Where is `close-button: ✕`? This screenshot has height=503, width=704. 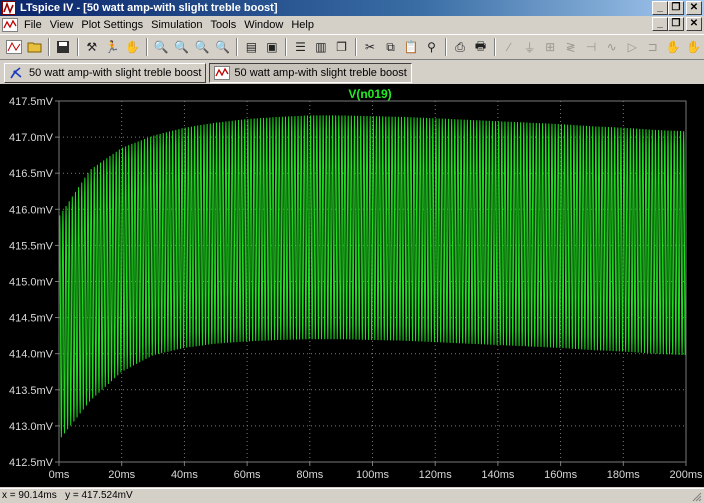 close-button: ✕ is located at coordinates (694, 8).